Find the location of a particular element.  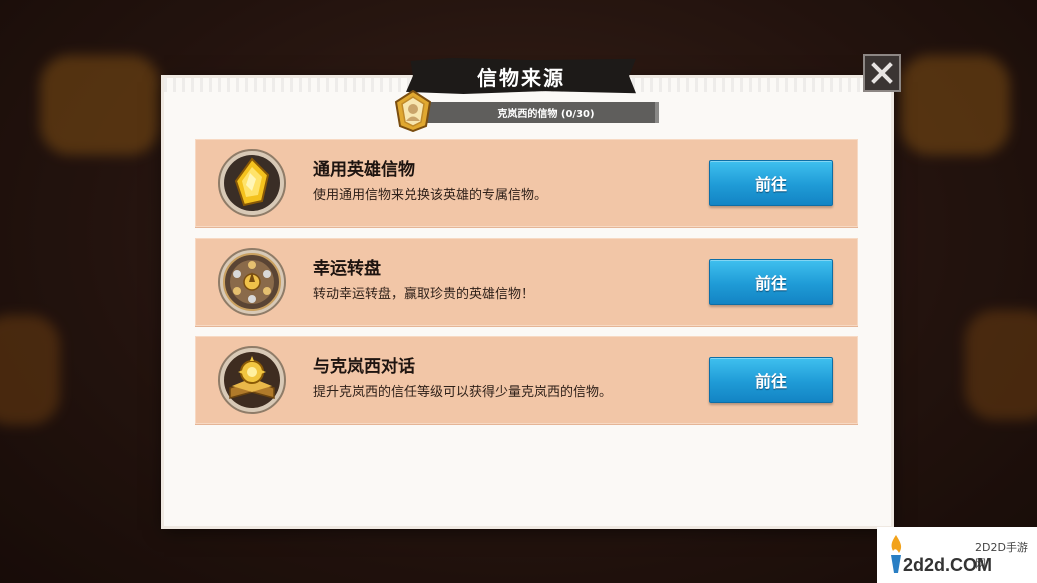

gold-crystal-icon is located at coordinates (252, 183).